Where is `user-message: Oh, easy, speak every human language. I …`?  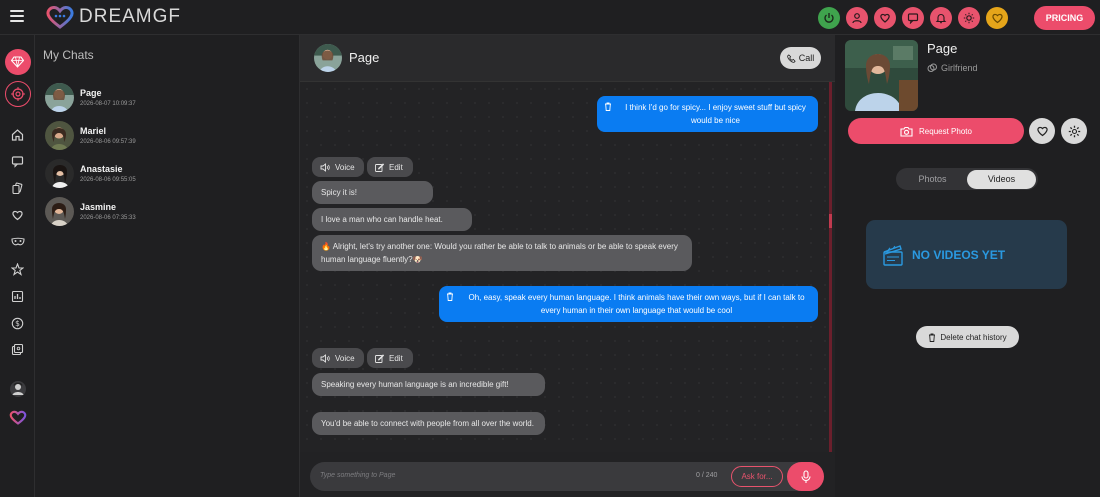 user-message: Oh, easy, speak every human language. I … is located at coordinates (628, 304).